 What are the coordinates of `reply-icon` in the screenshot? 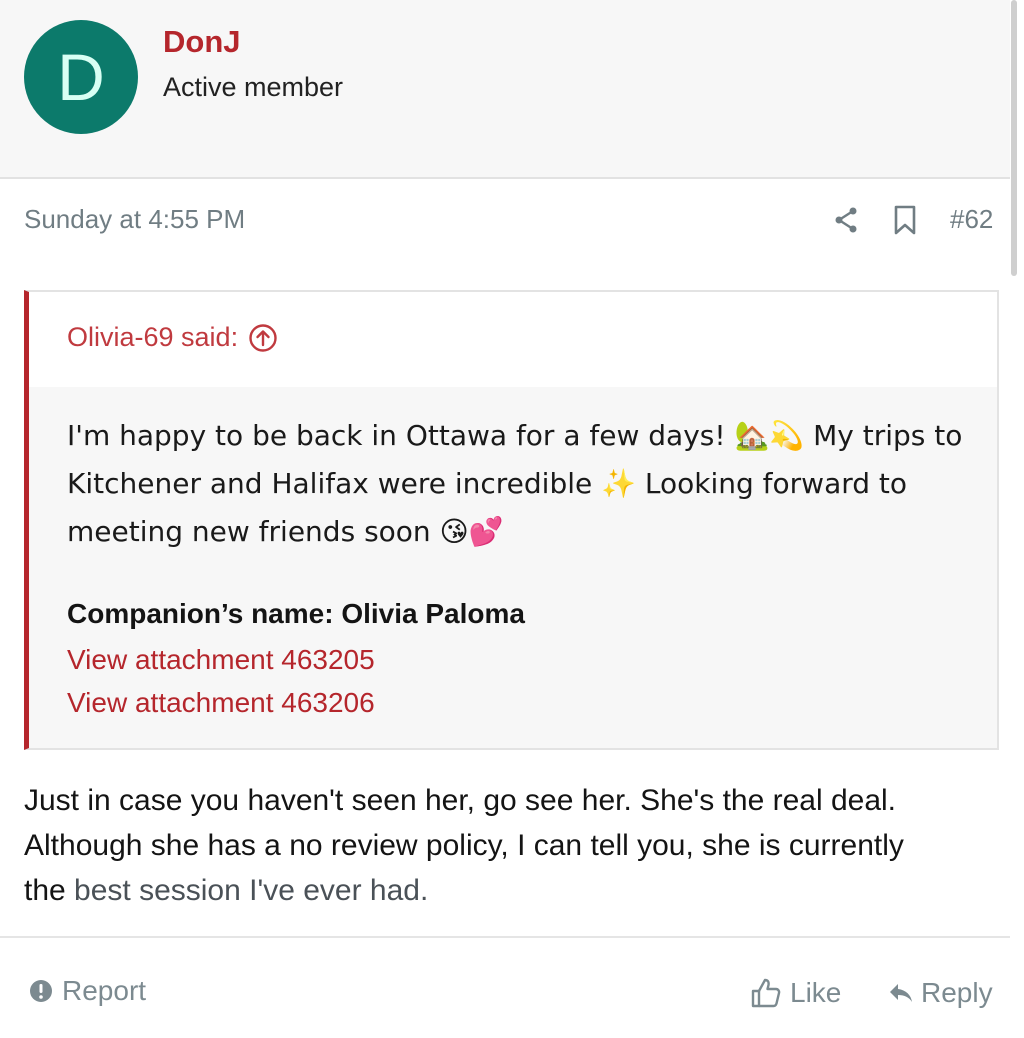 It's located at (901, 993).